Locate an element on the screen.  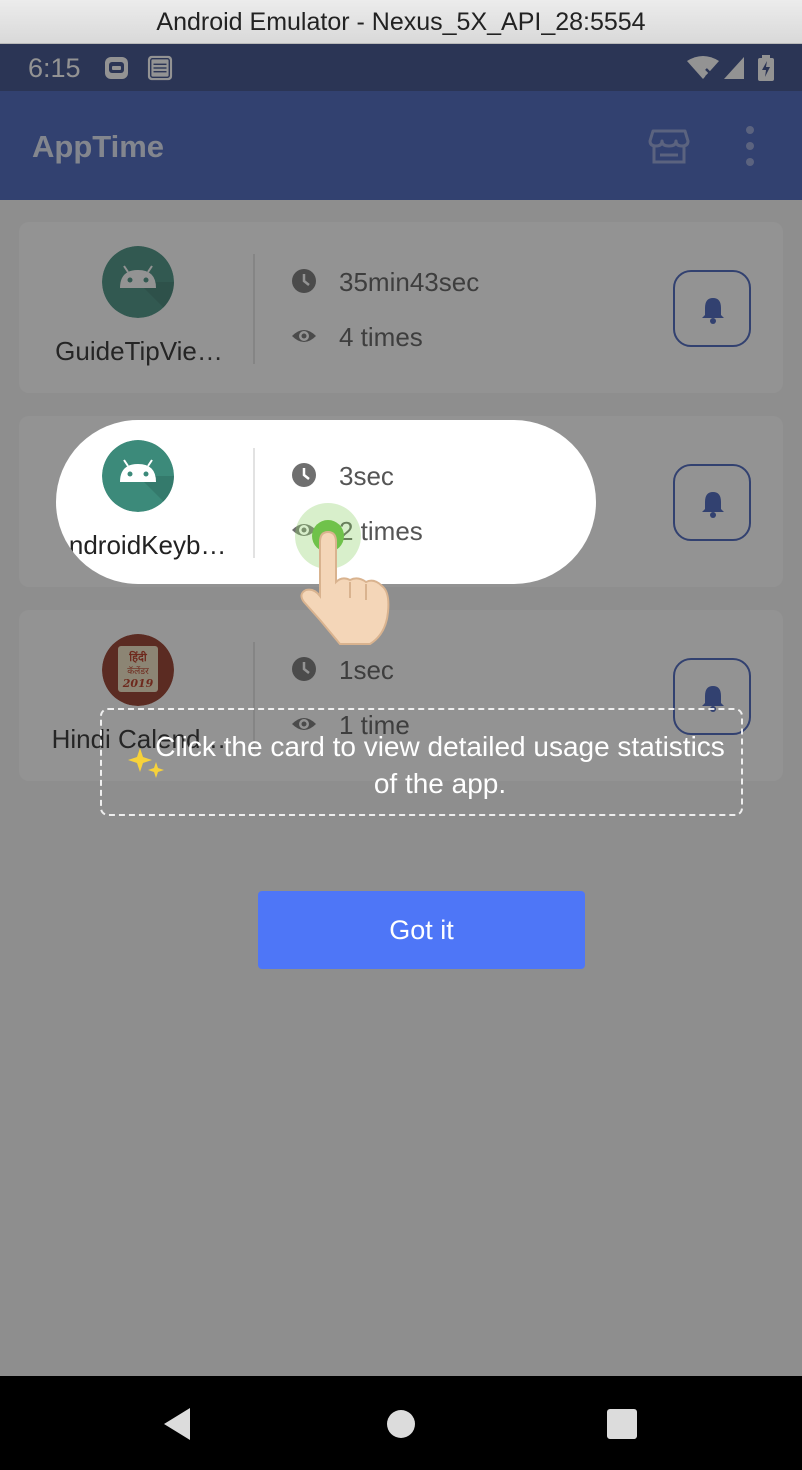
clock-icon is located at coordinates (304, 475).